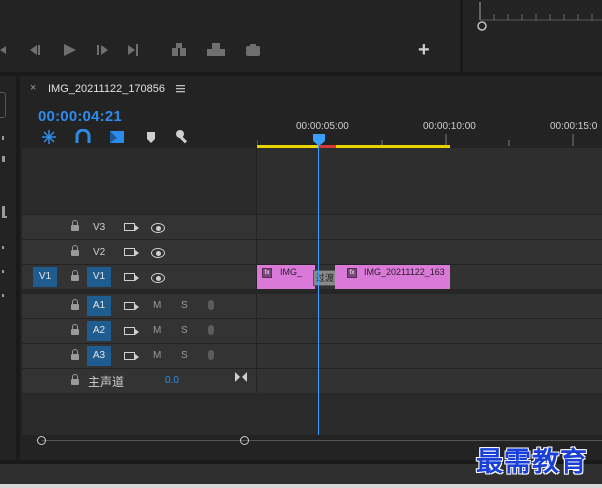  What do you see at coordinates (49, 137) in the screenshot?
I see `nest-sequence-icon` at bounding box center [49, 137].